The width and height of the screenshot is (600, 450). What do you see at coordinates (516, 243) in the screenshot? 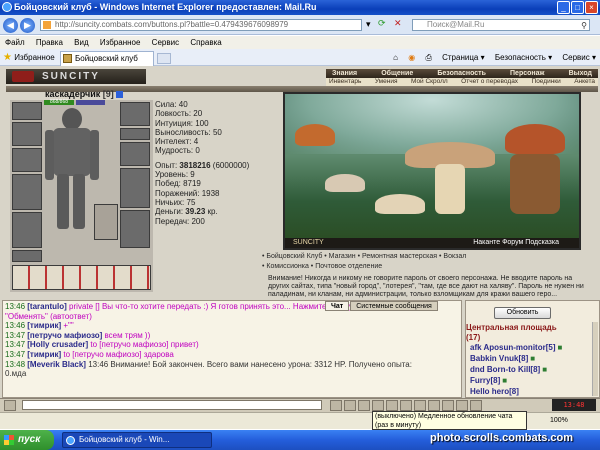
I see `scene-links: Наканте Форум Подсказка` at bounding box center [516, 243].